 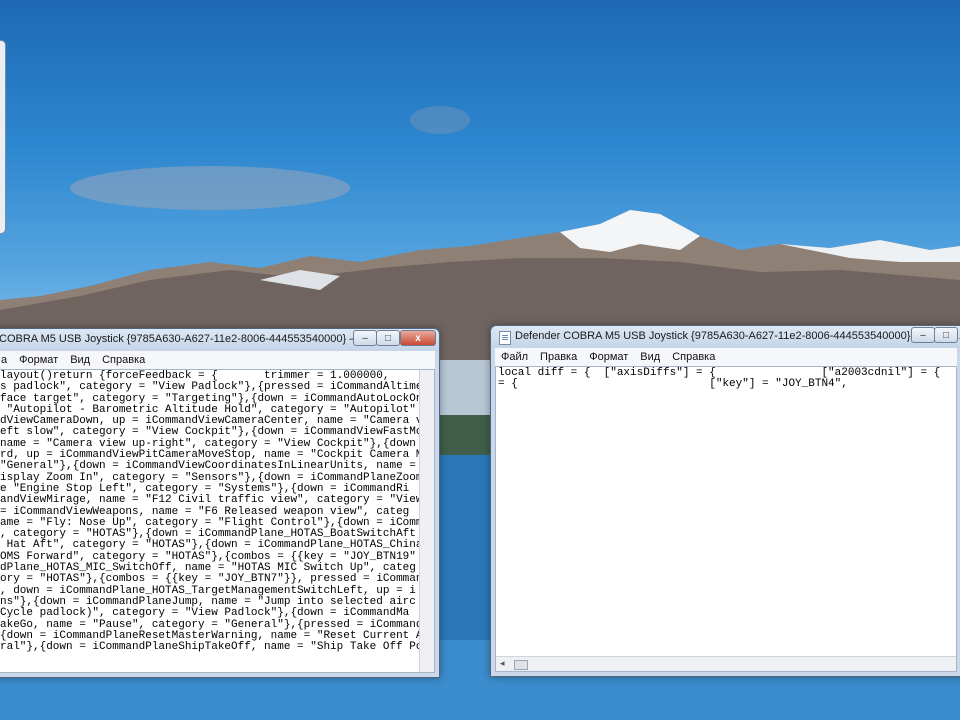 I want to click on menu-bar: Файл Правка Формат Вид Справка, so click(x=726, y=357).